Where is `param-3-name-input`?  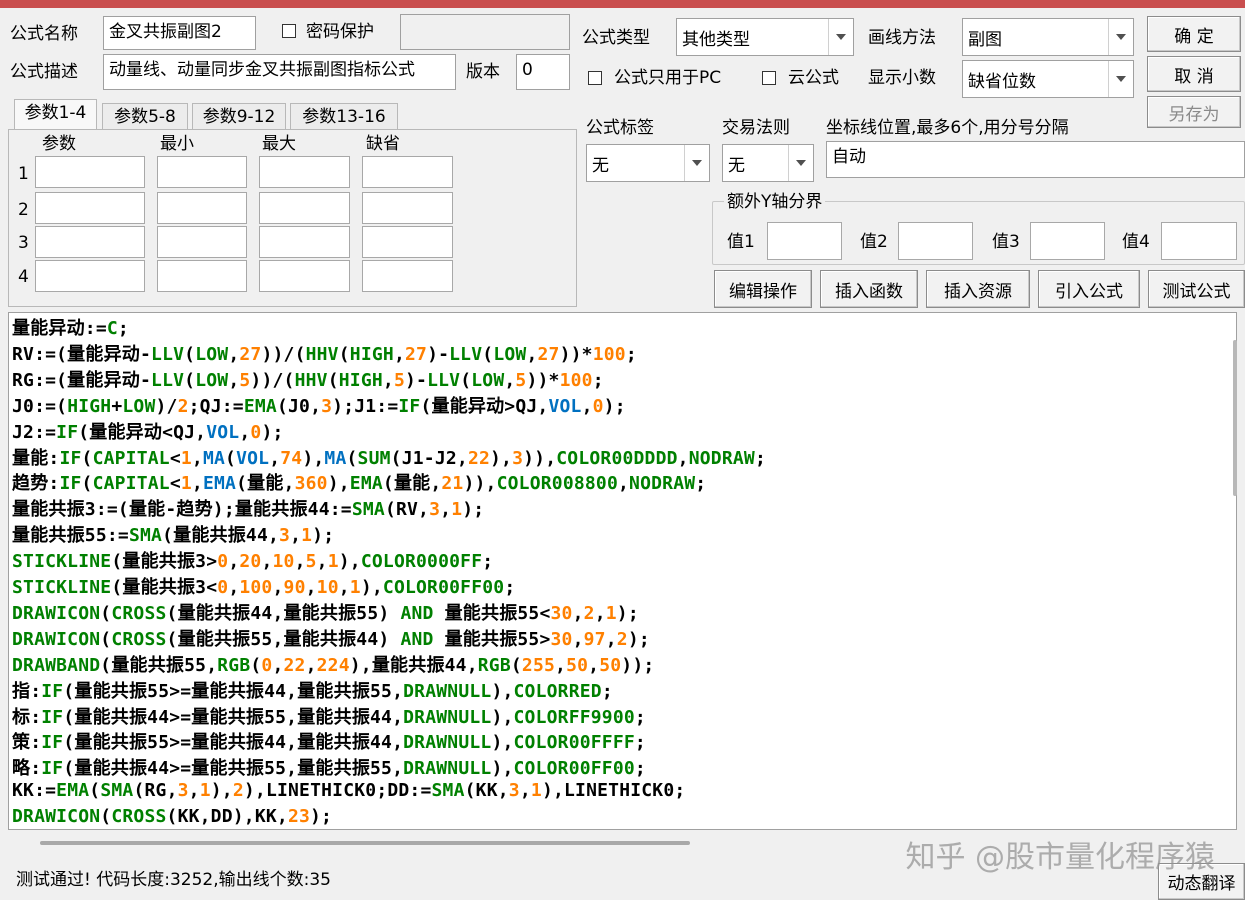
param-3-name-input is located at coordinates (90, 242).